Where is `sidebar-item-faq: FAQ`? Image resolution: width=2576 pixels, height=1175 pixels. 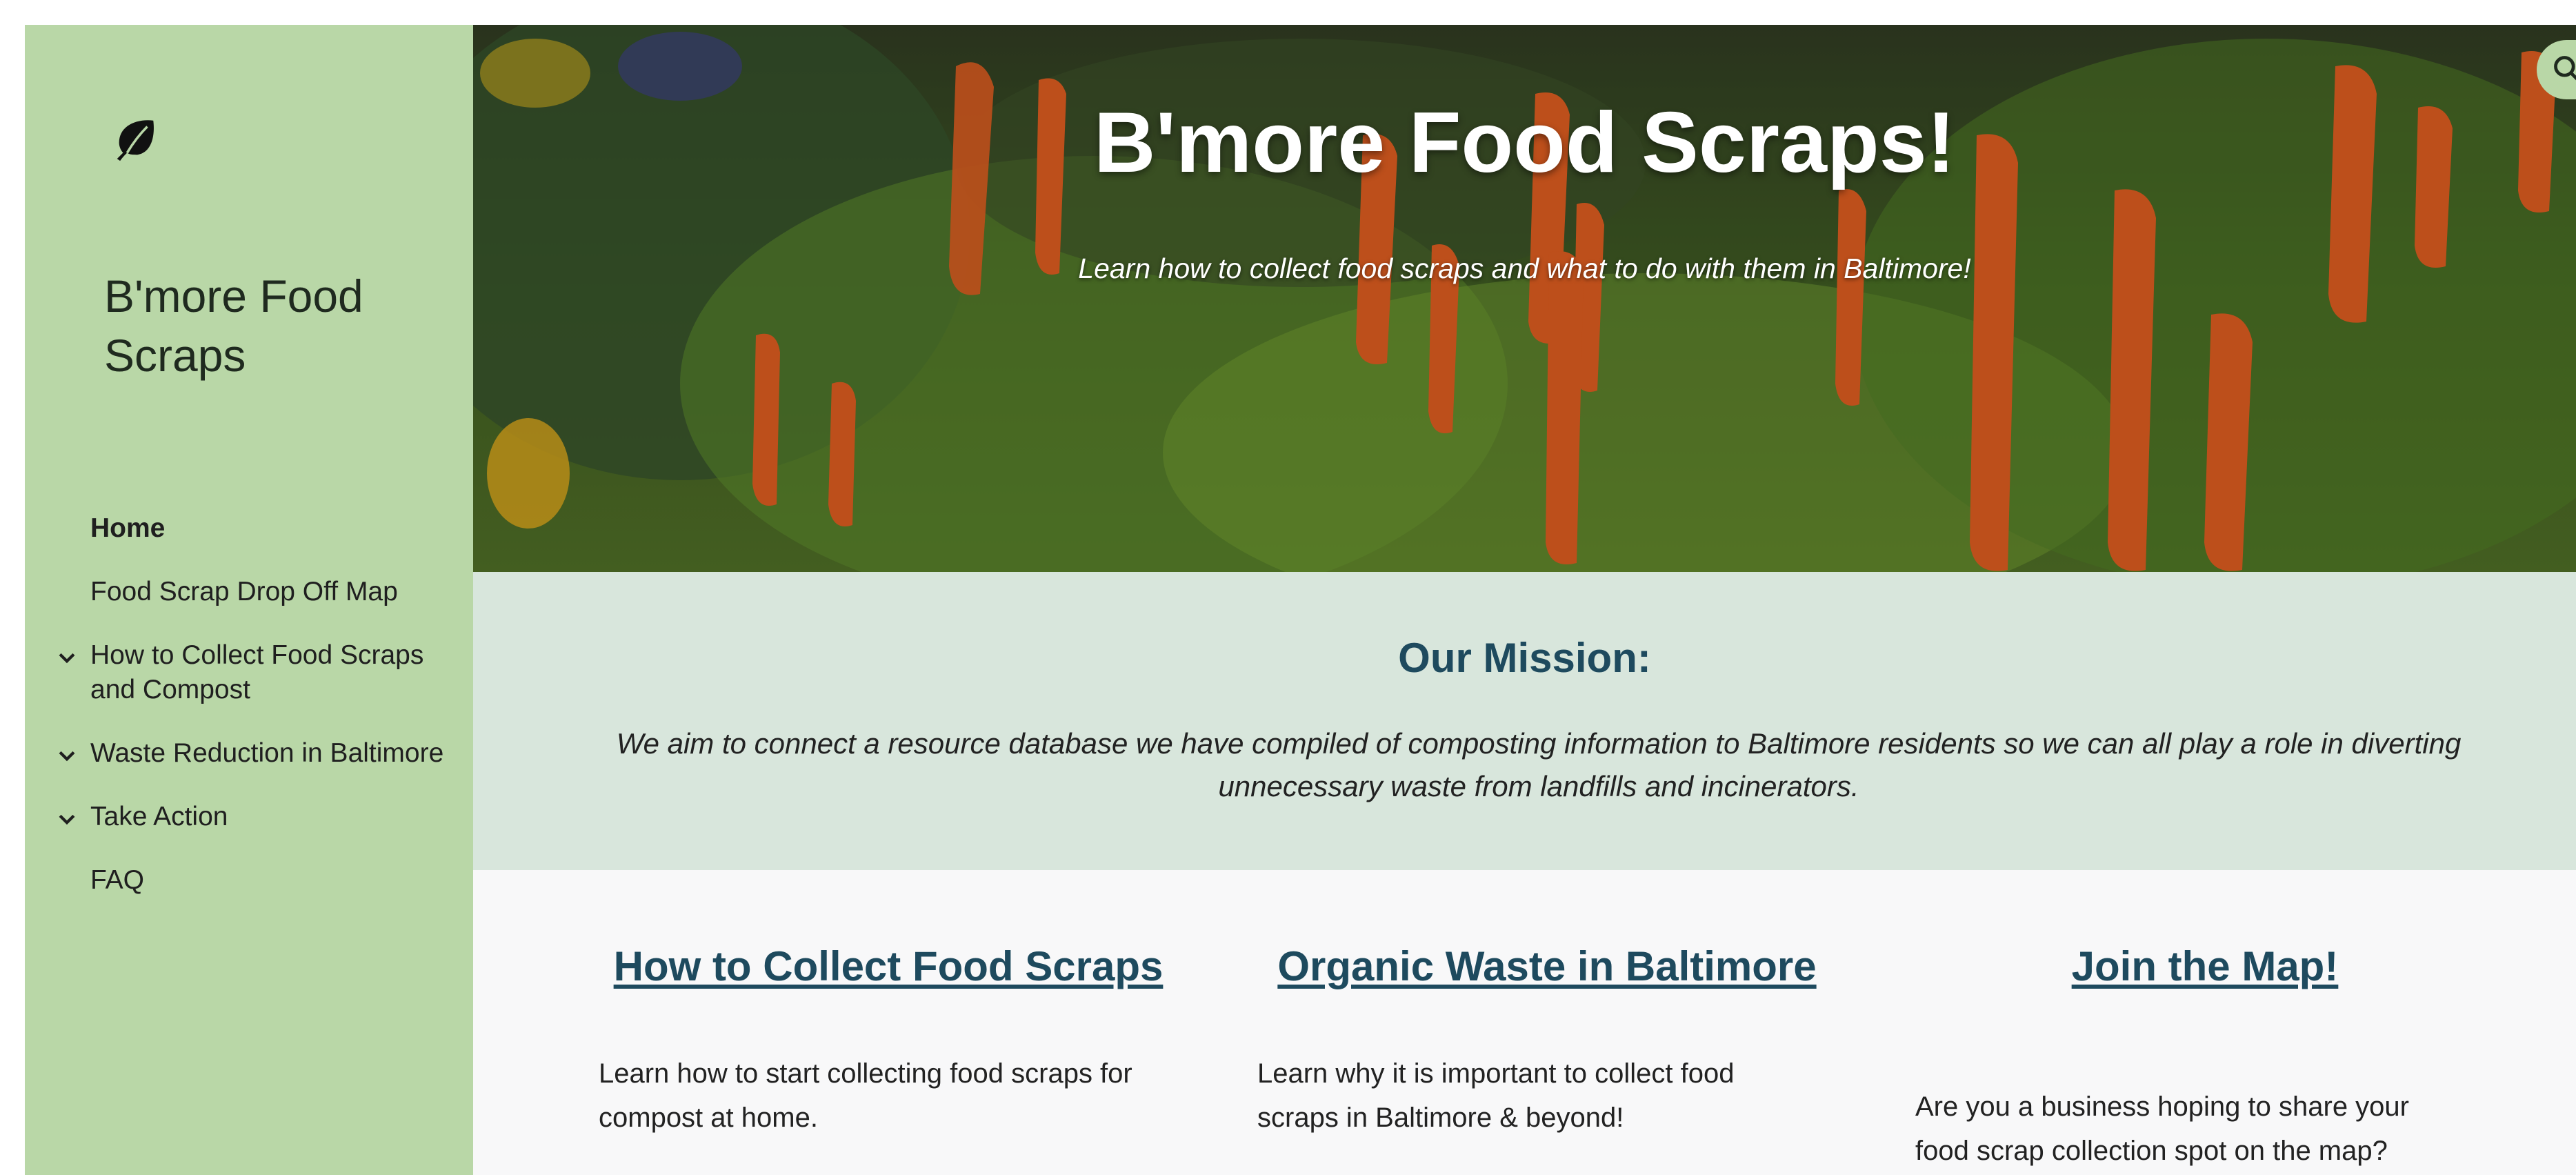 sidebar-item-faq: FAQ is located at coordinates (249, 880).